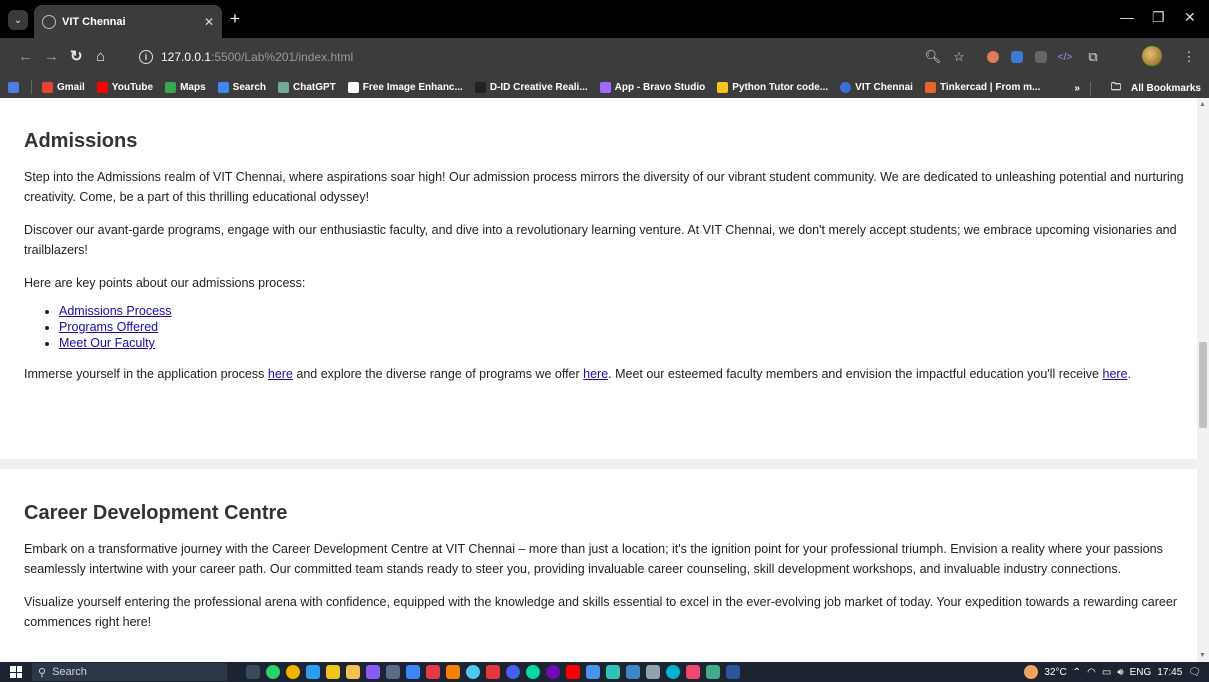 This screenshot has width=1209, height=682. I want to click on zoom-icon: 🔍︎, so click(933, 57).